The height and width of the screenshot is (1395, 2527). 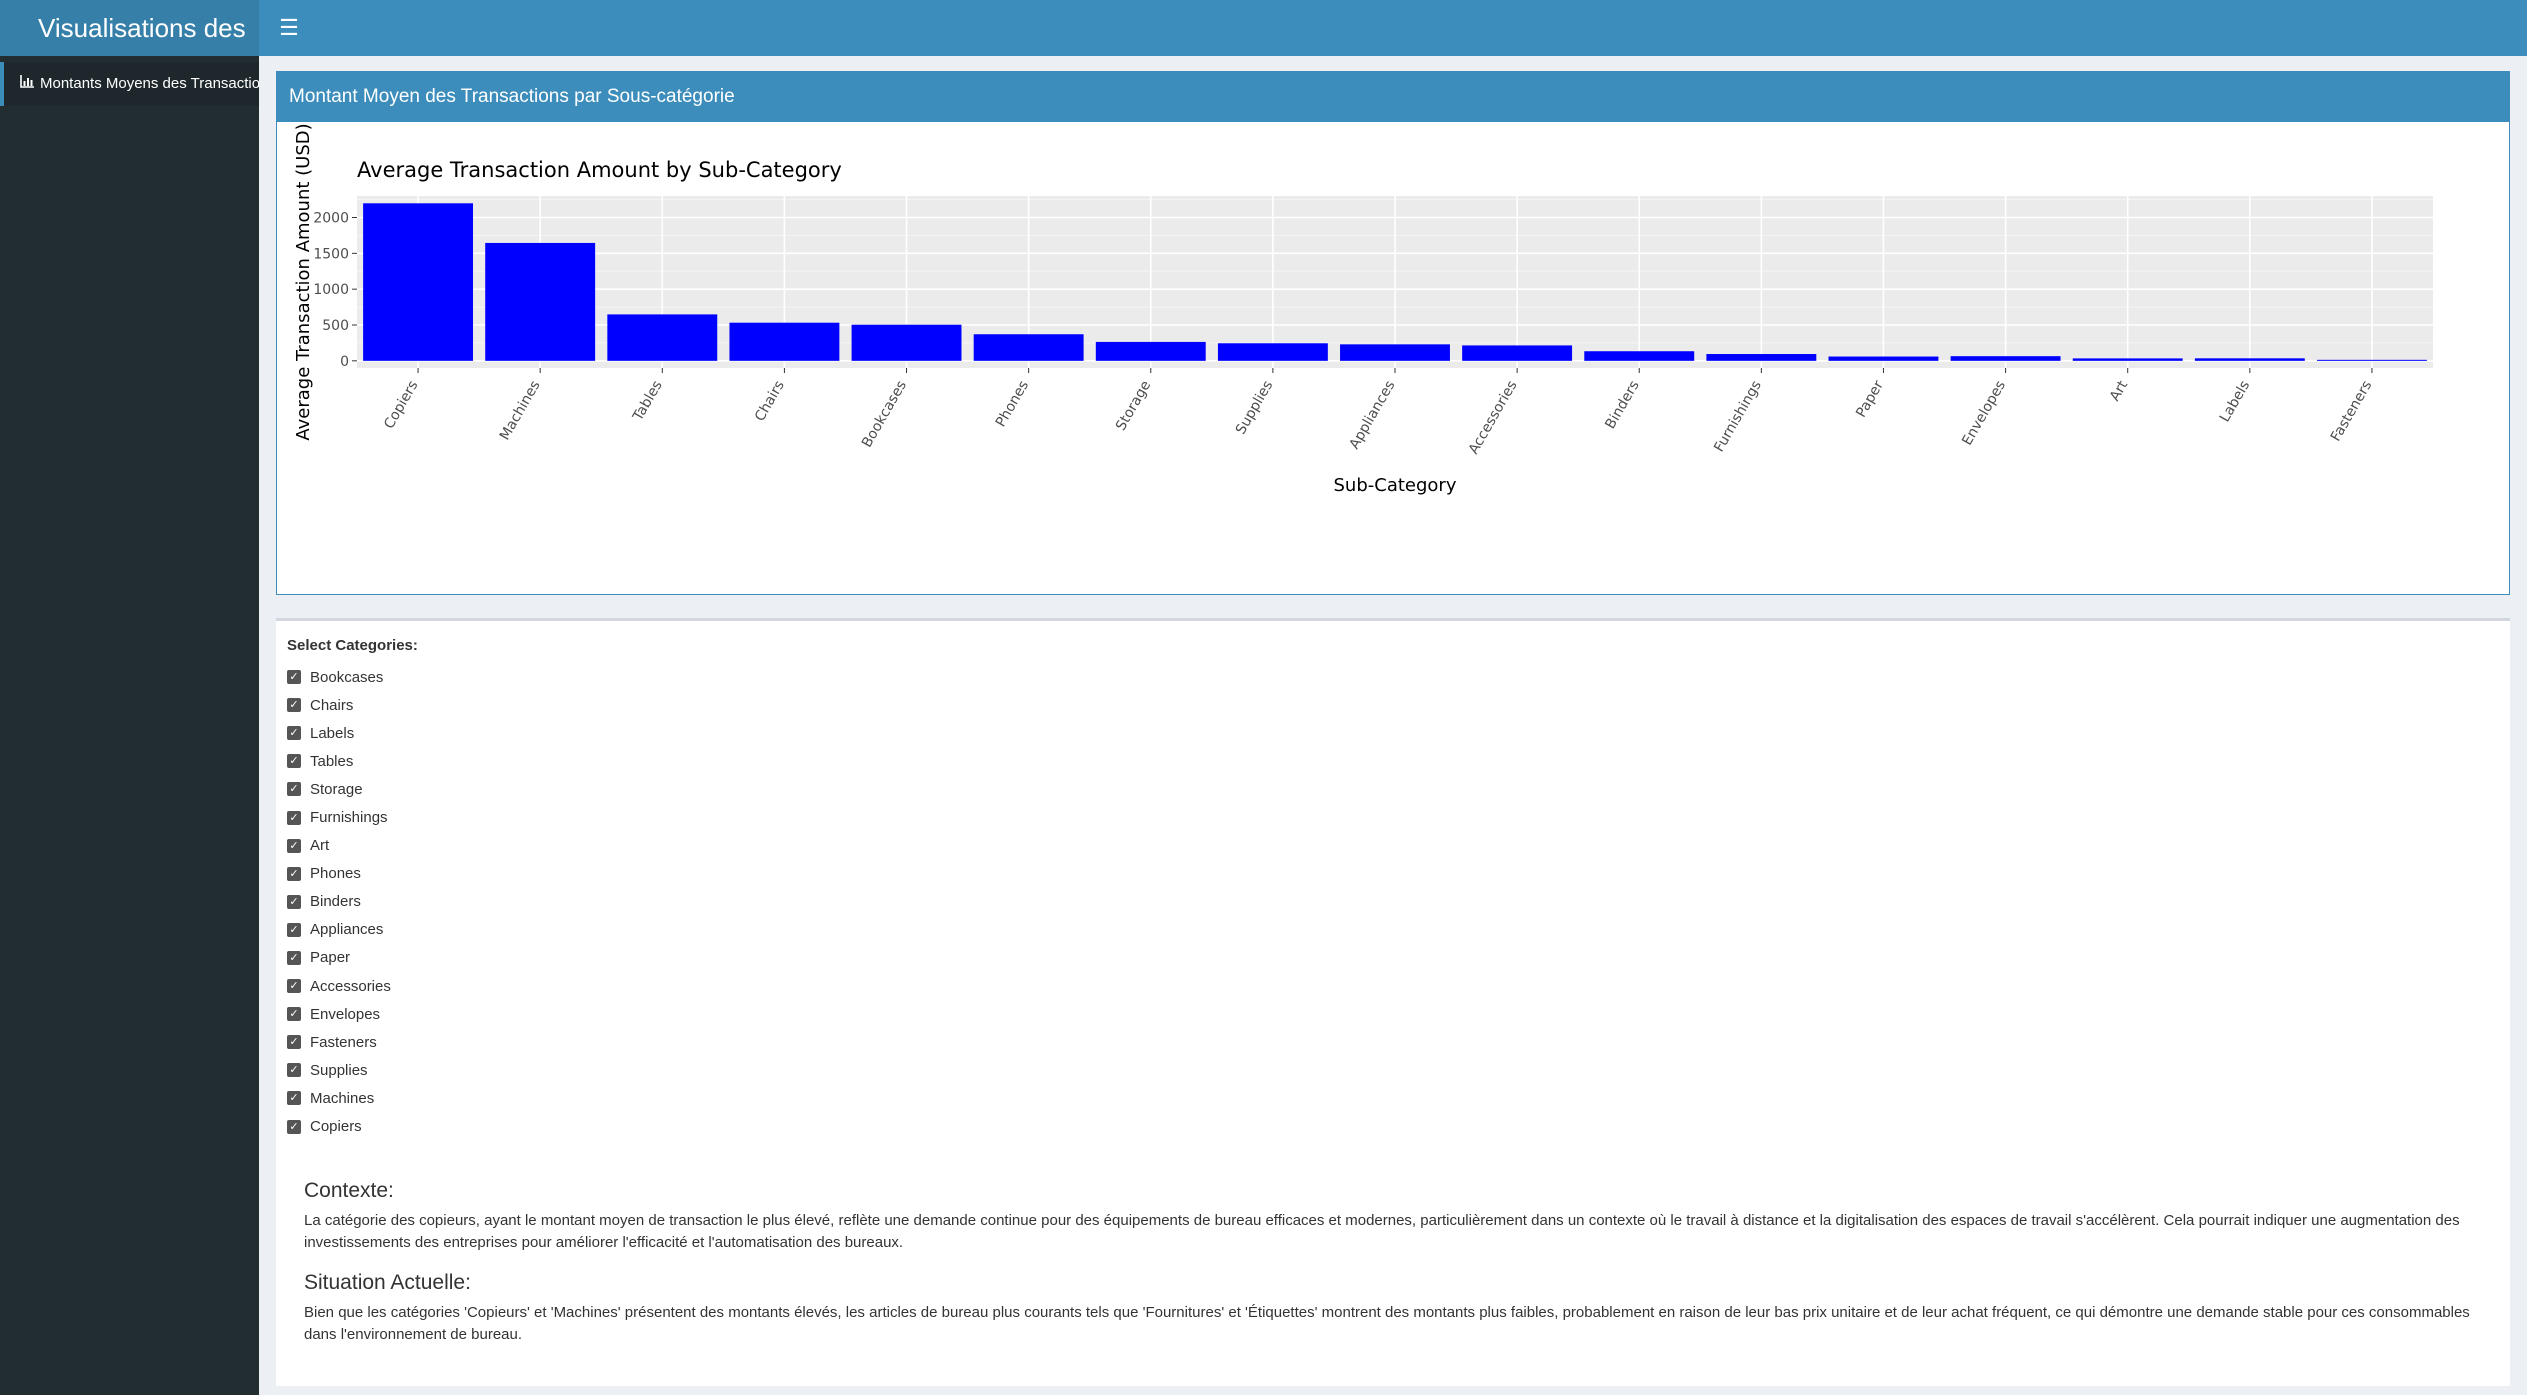 What do you see at coordinates (332, 705) in the screenshot?
I see `checkbox-label: Chairs` at bounding box center [332, 705].